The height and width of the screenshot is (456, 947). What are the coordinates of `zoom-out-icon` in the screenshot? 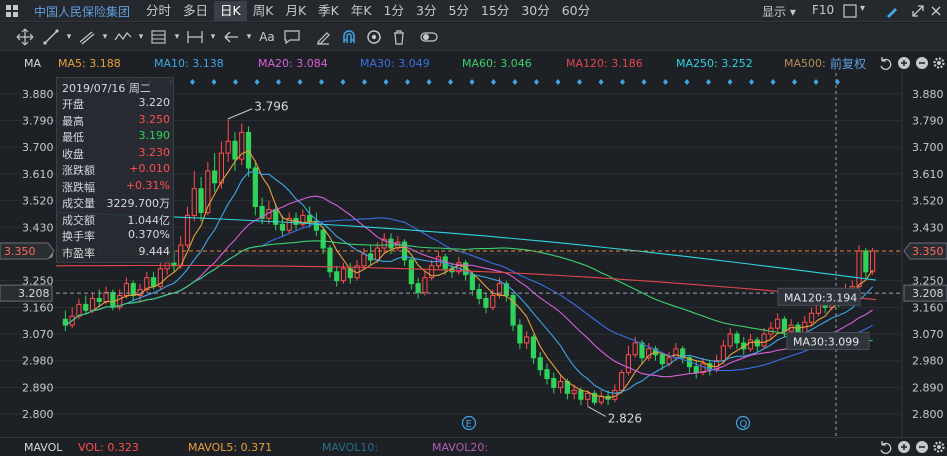 It's located at (922, 63).